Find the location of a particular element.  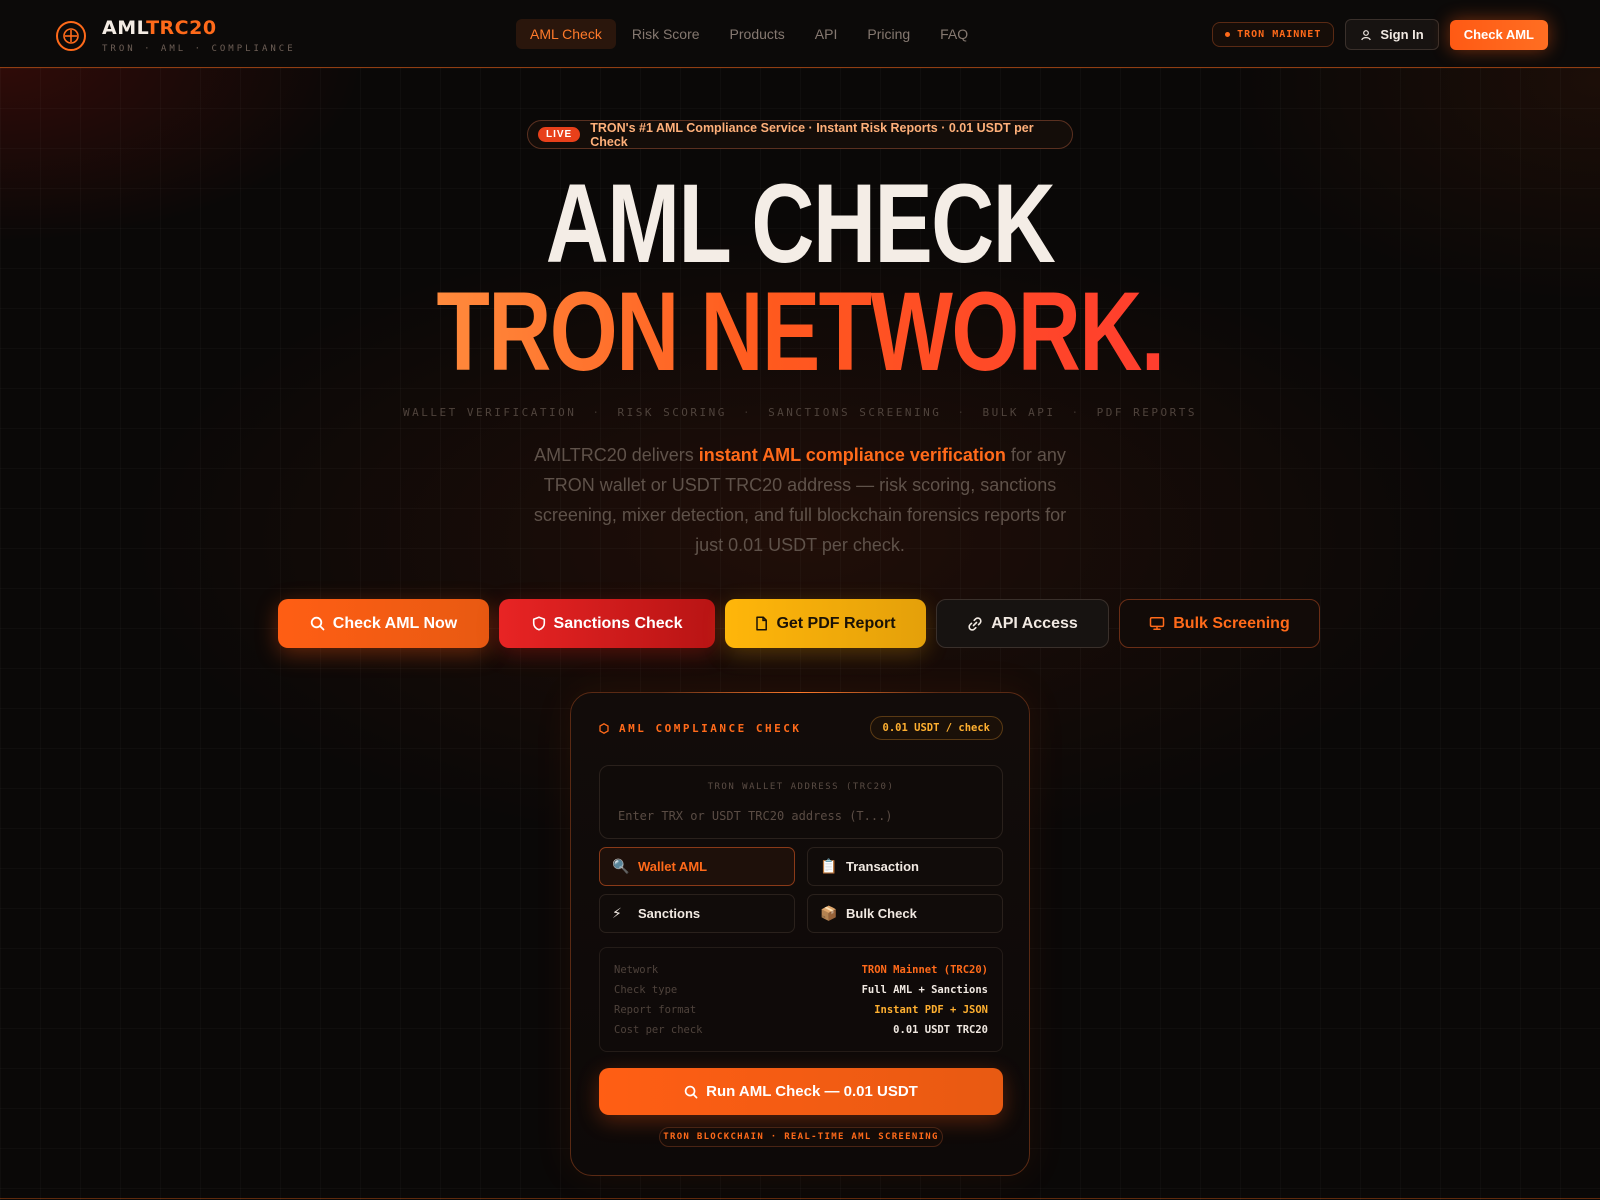

run-aml-check-button: Run AML Check — 0.01 USDT is located at coordinates (801, 1091).